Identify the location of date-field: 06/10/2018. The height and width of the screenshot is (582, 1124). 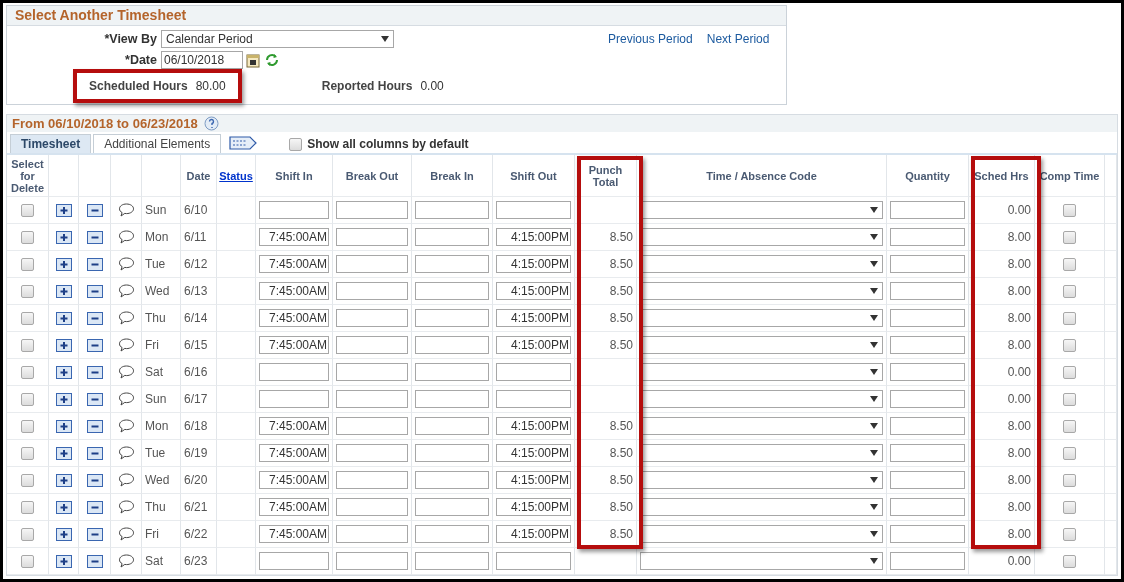
(202, 60).